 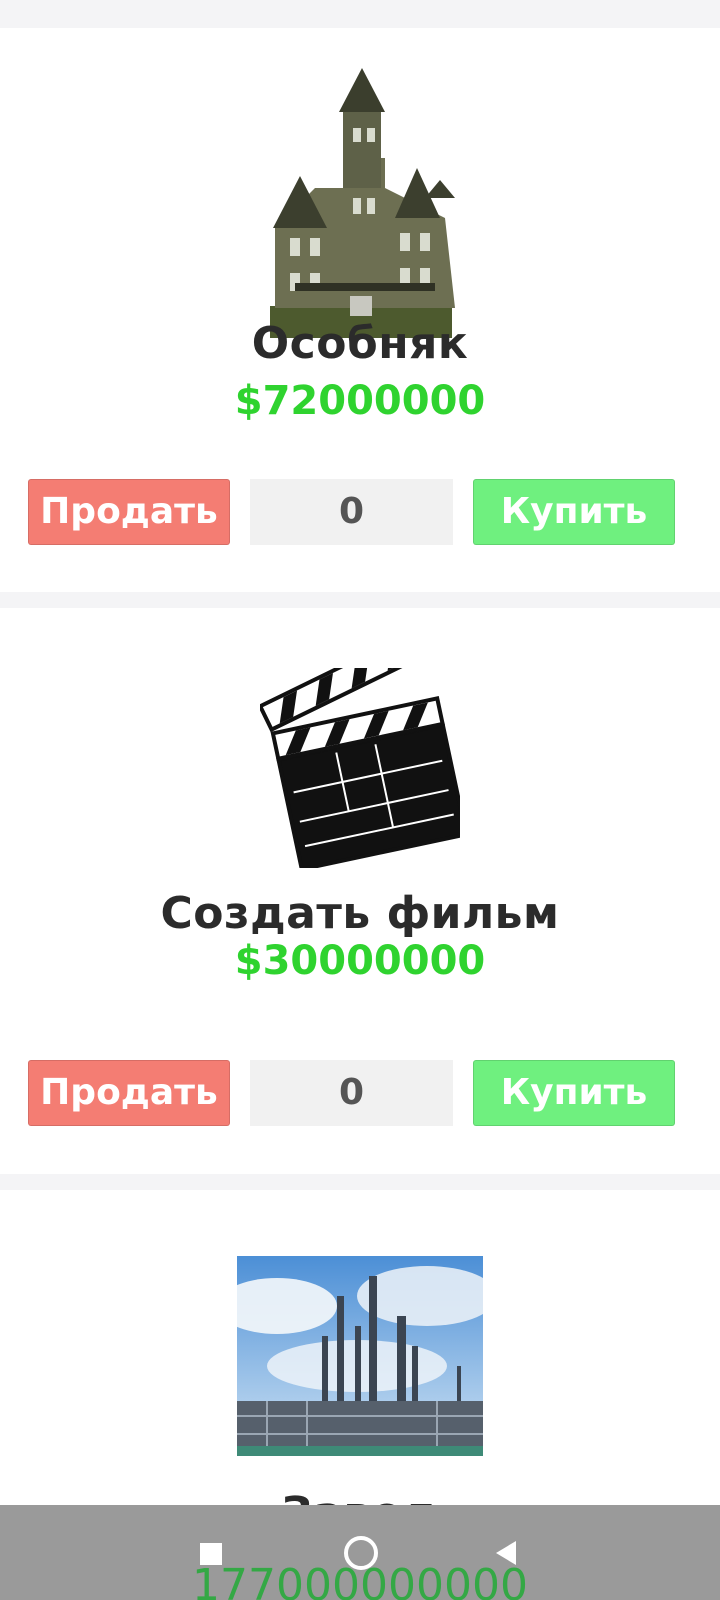 What do you see at coordinates (360, 913) in the screenshot?
I see `item-name: Создать фильм` at bounding box center [360, 913].